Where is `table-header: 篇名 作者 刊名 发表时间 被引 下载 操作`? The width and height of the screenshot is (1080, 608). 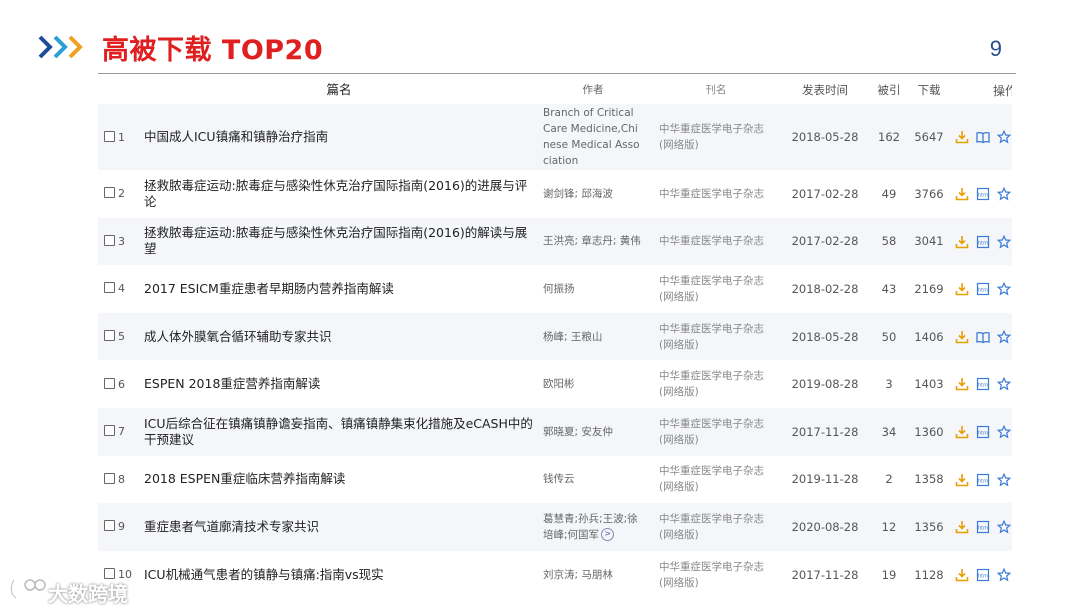 table-header: 篇名 作者 刊名 发表时间 被引 下载 操作 is located at coordinates (555, 90).